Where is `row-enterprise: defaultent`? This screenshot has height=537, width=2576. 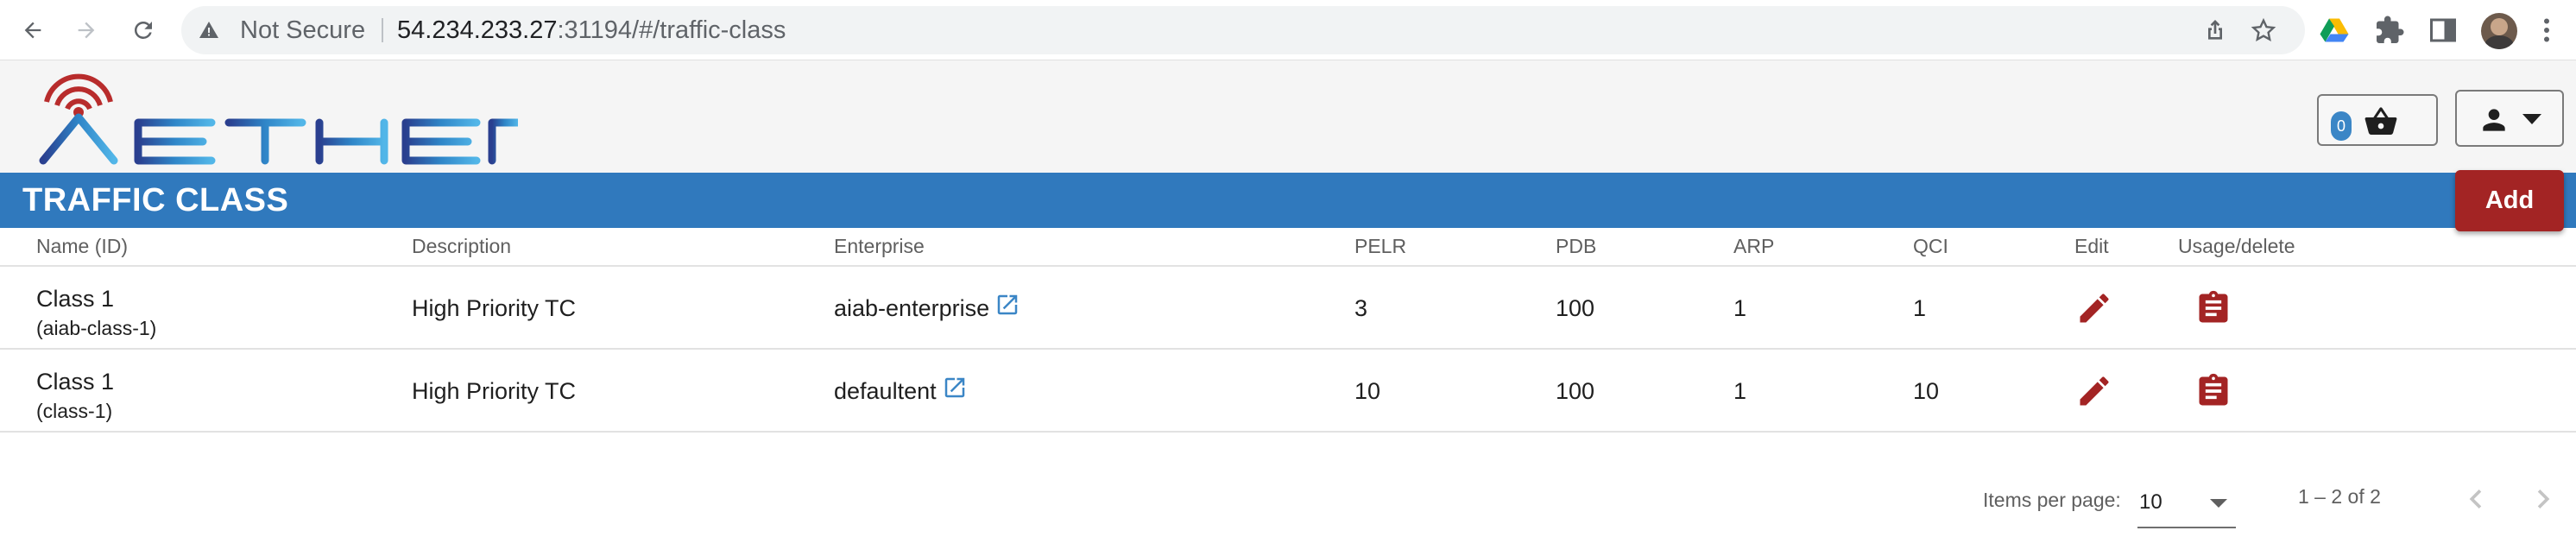
row-enterprise: defaultent is located at coordinates (901, 391).